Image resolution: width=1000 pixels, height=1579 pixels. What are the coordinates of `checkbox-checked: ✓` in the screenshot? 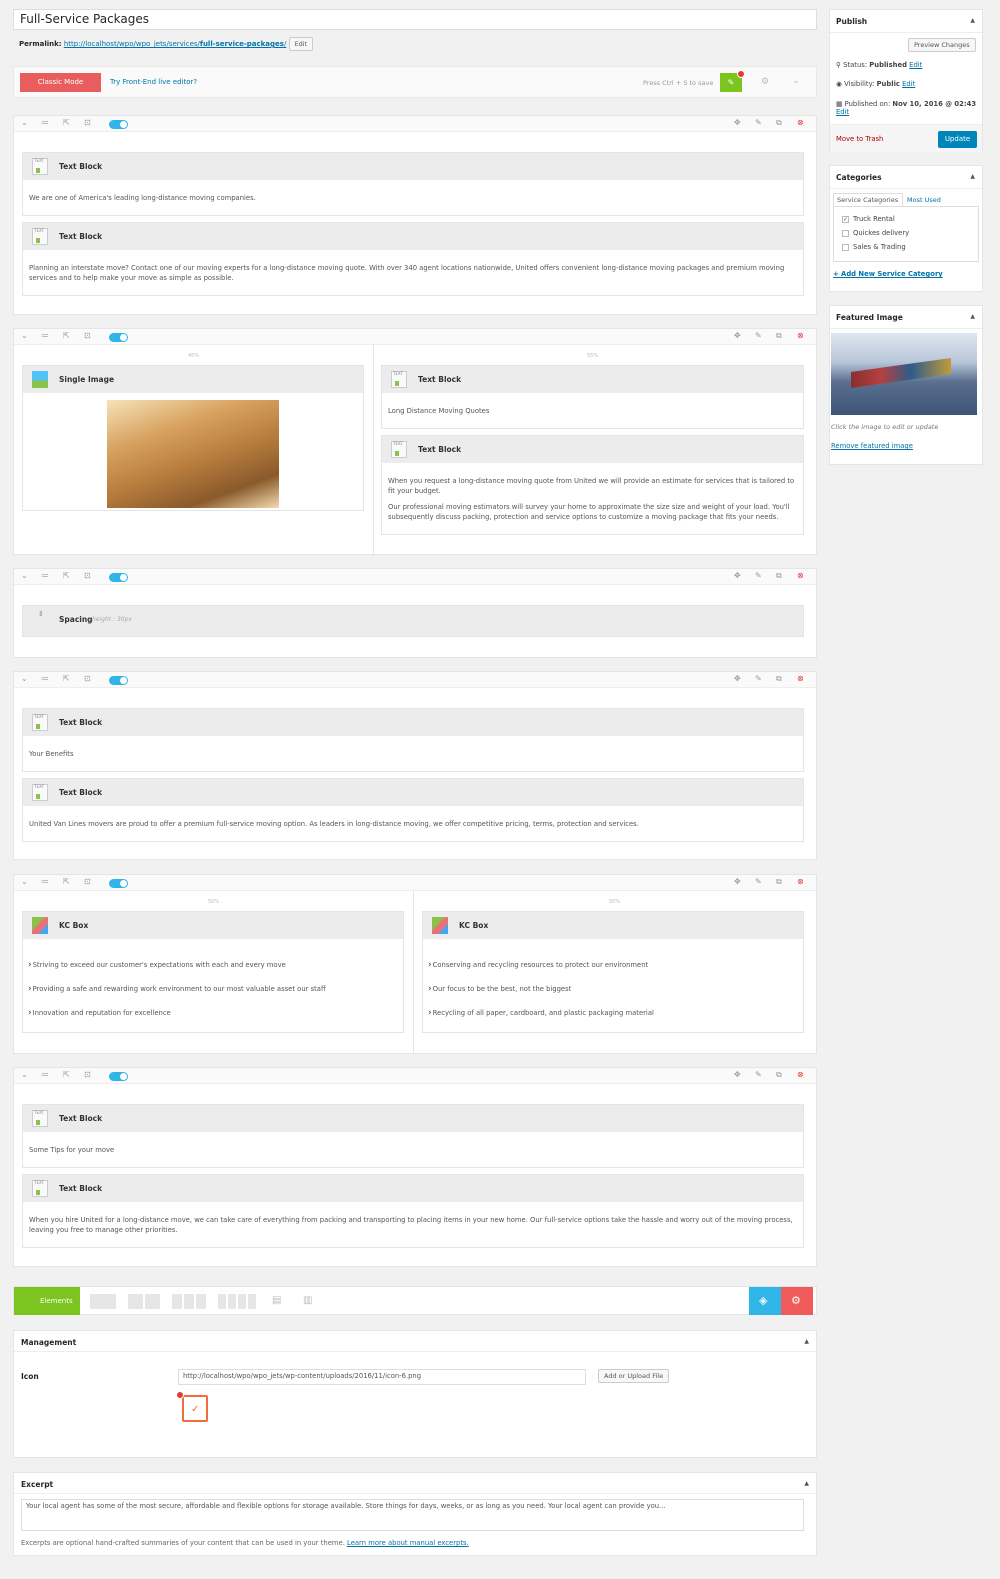 It's located at (845, 219).